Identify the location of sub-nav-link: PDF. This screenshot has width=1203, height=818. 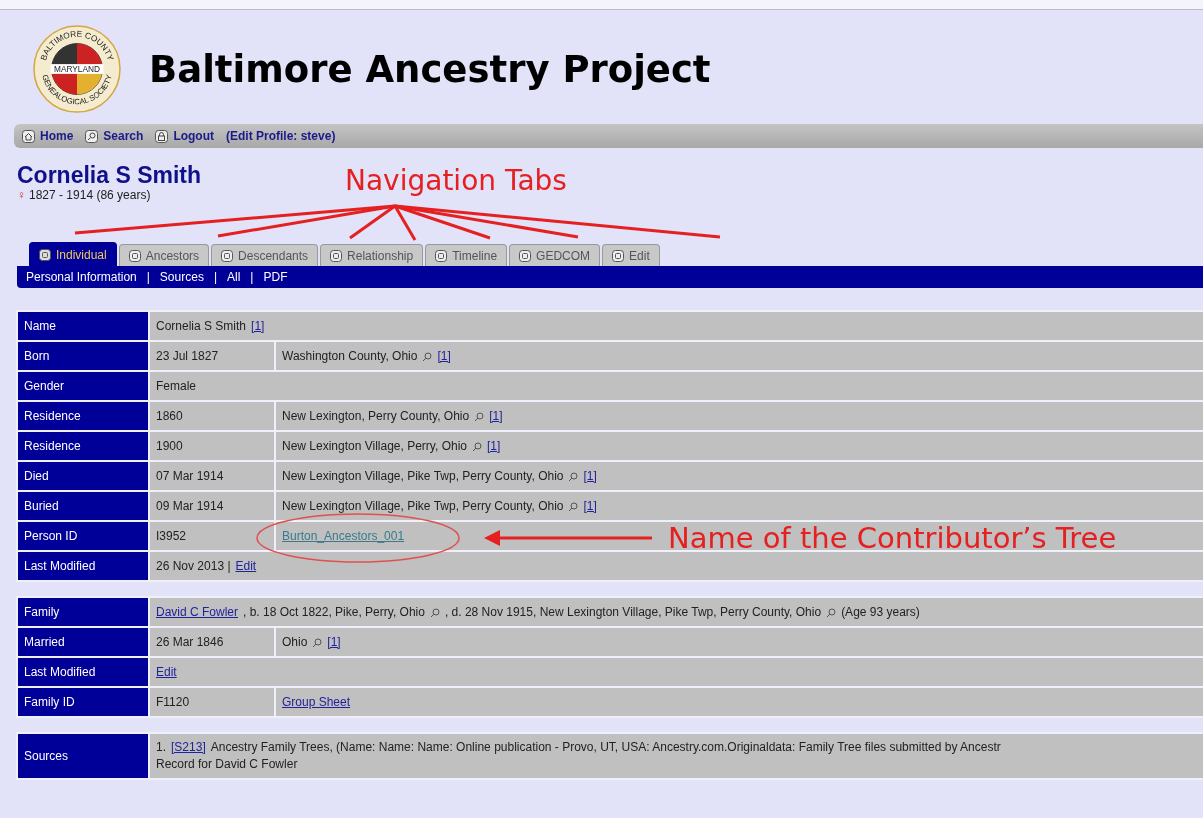
(275, 277).